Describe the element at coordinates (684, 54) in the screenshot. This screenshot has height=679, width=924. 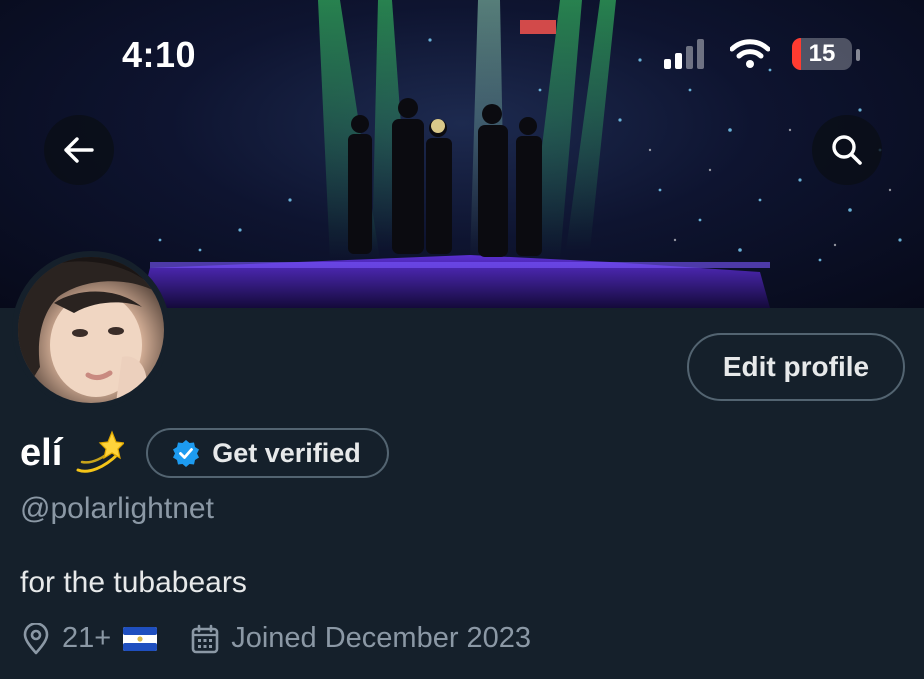
I see `cellular-signal-icon` at that location.